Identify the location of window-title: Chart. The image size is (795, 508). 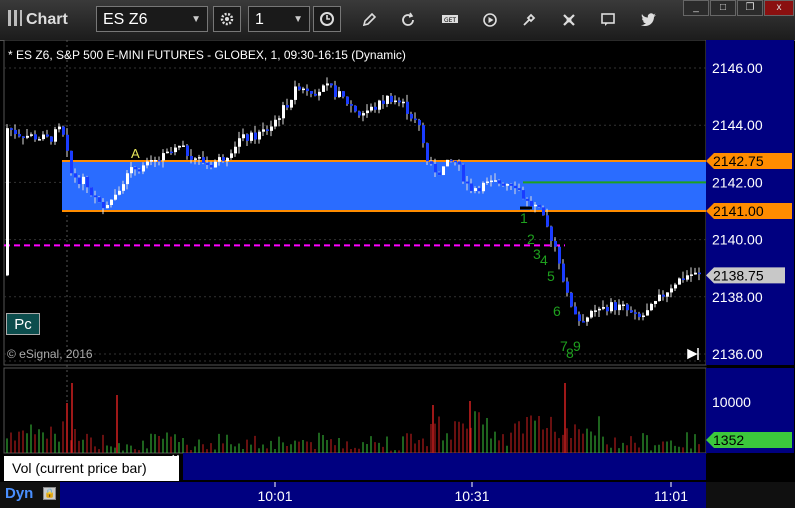
(38, 19).